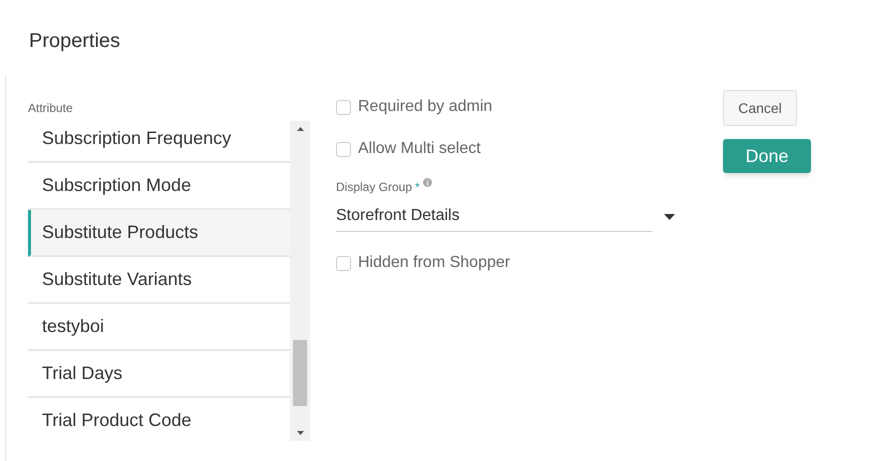 This screenshot has width=896, height=461. I want to click on checkbox-label: Required by admin, so click(425, 107).